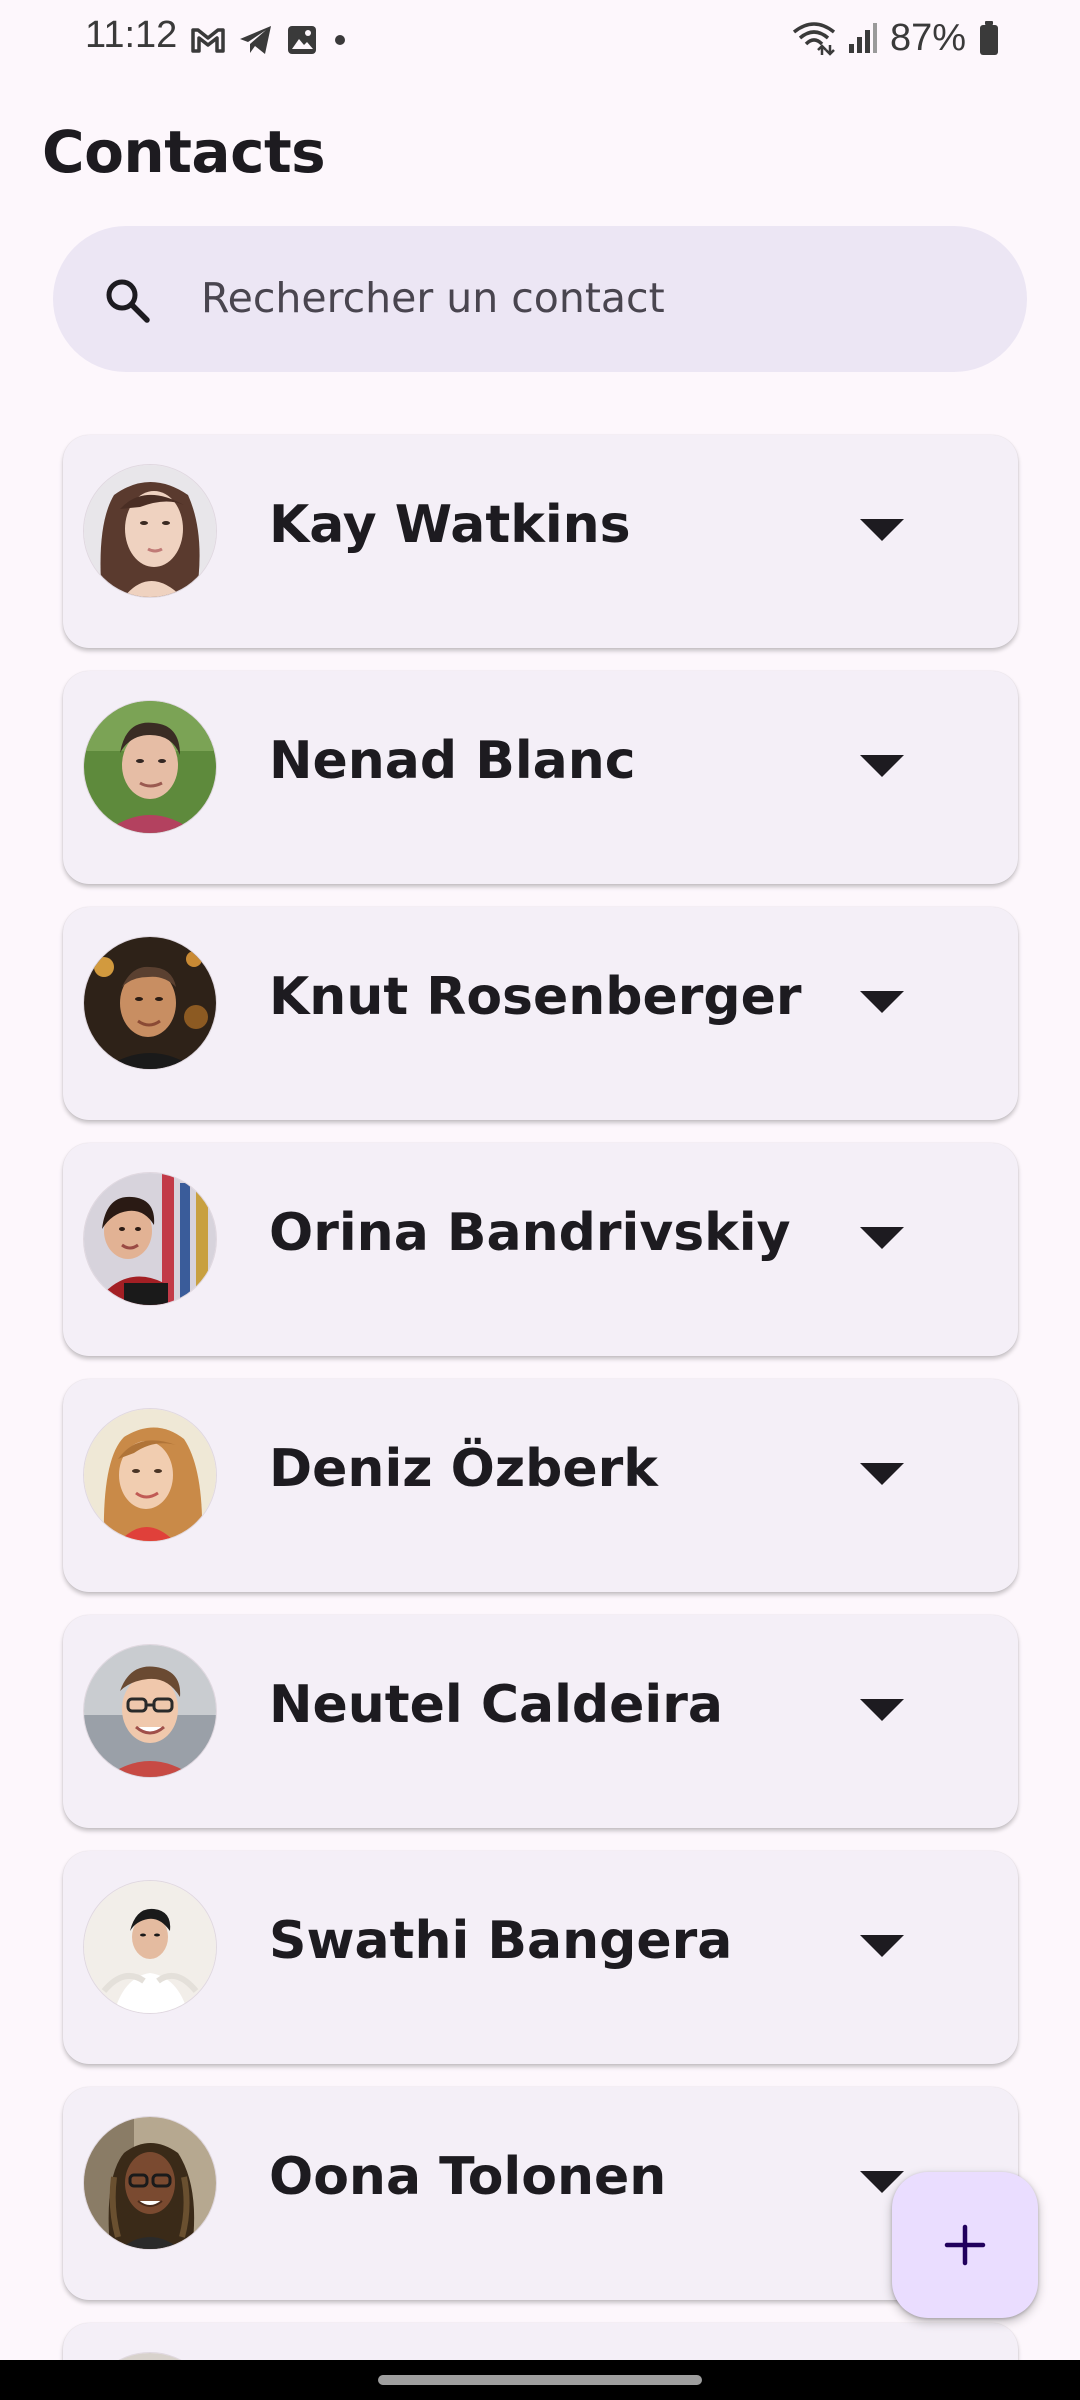 Image resolution: width=1080 pixels, height=2400 pixels. Describe the element at coordinates (862, 38) in the screenshot. I see `signal-icon` at that location.